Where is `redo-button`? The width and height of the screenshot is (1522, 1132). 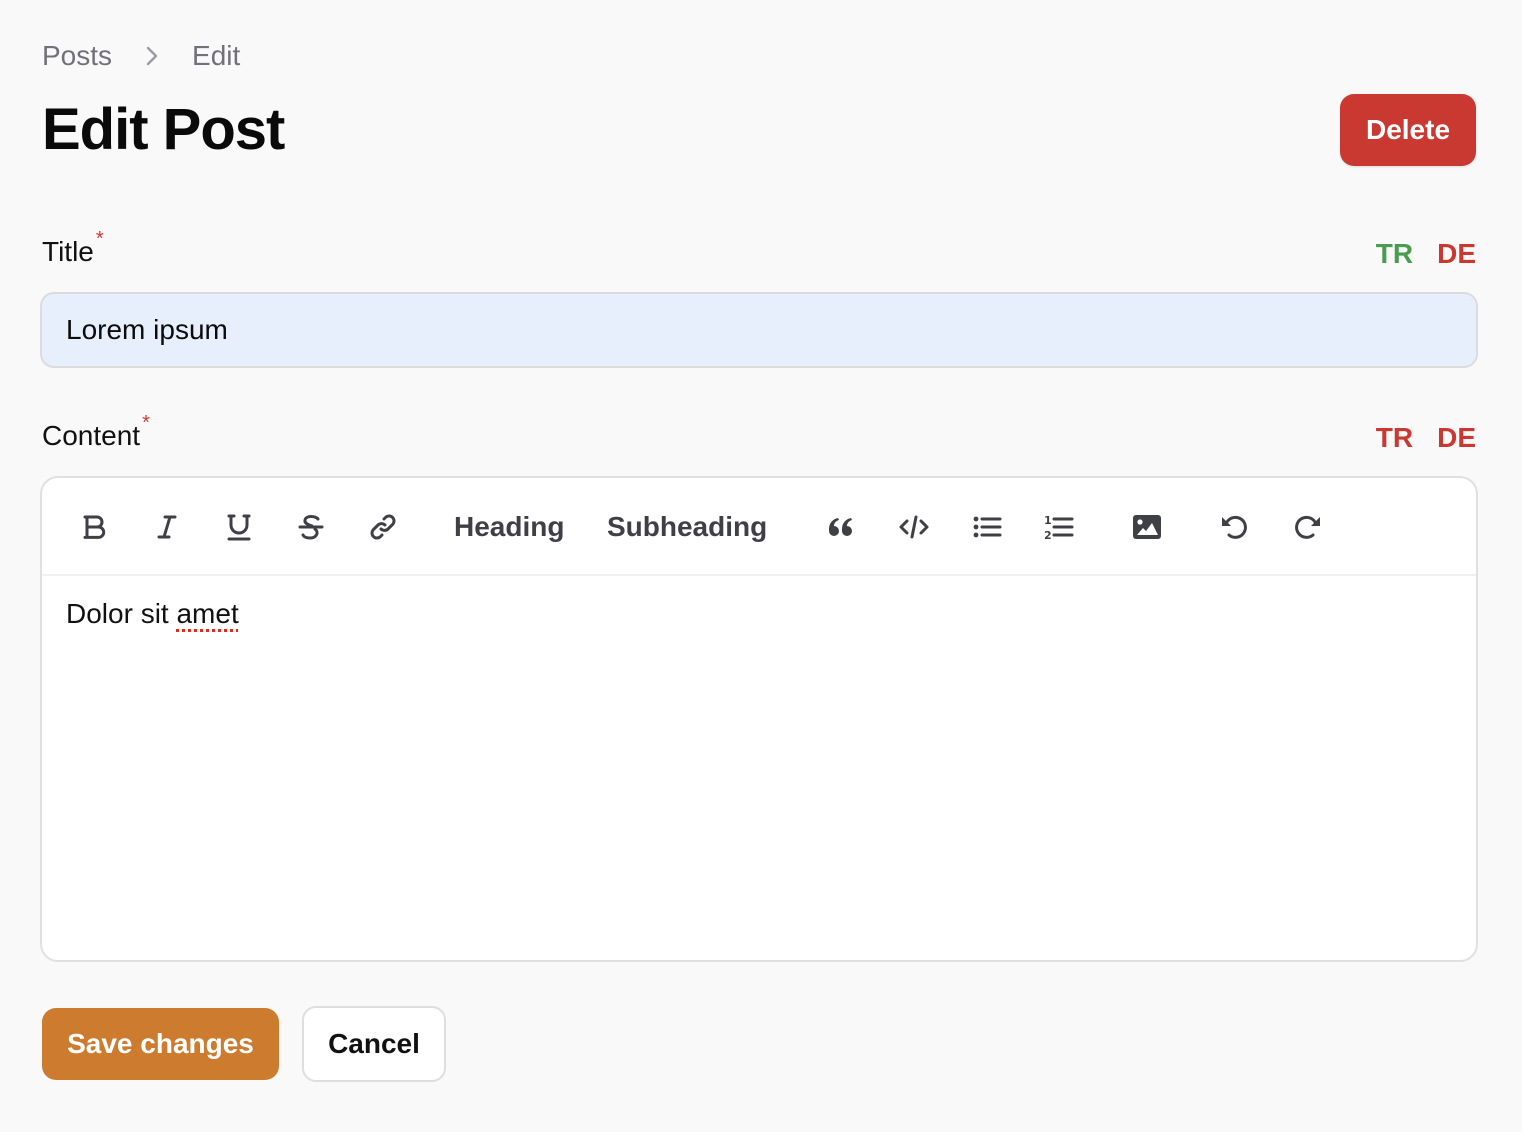
redo-button is located at coordinates (1307, 527).